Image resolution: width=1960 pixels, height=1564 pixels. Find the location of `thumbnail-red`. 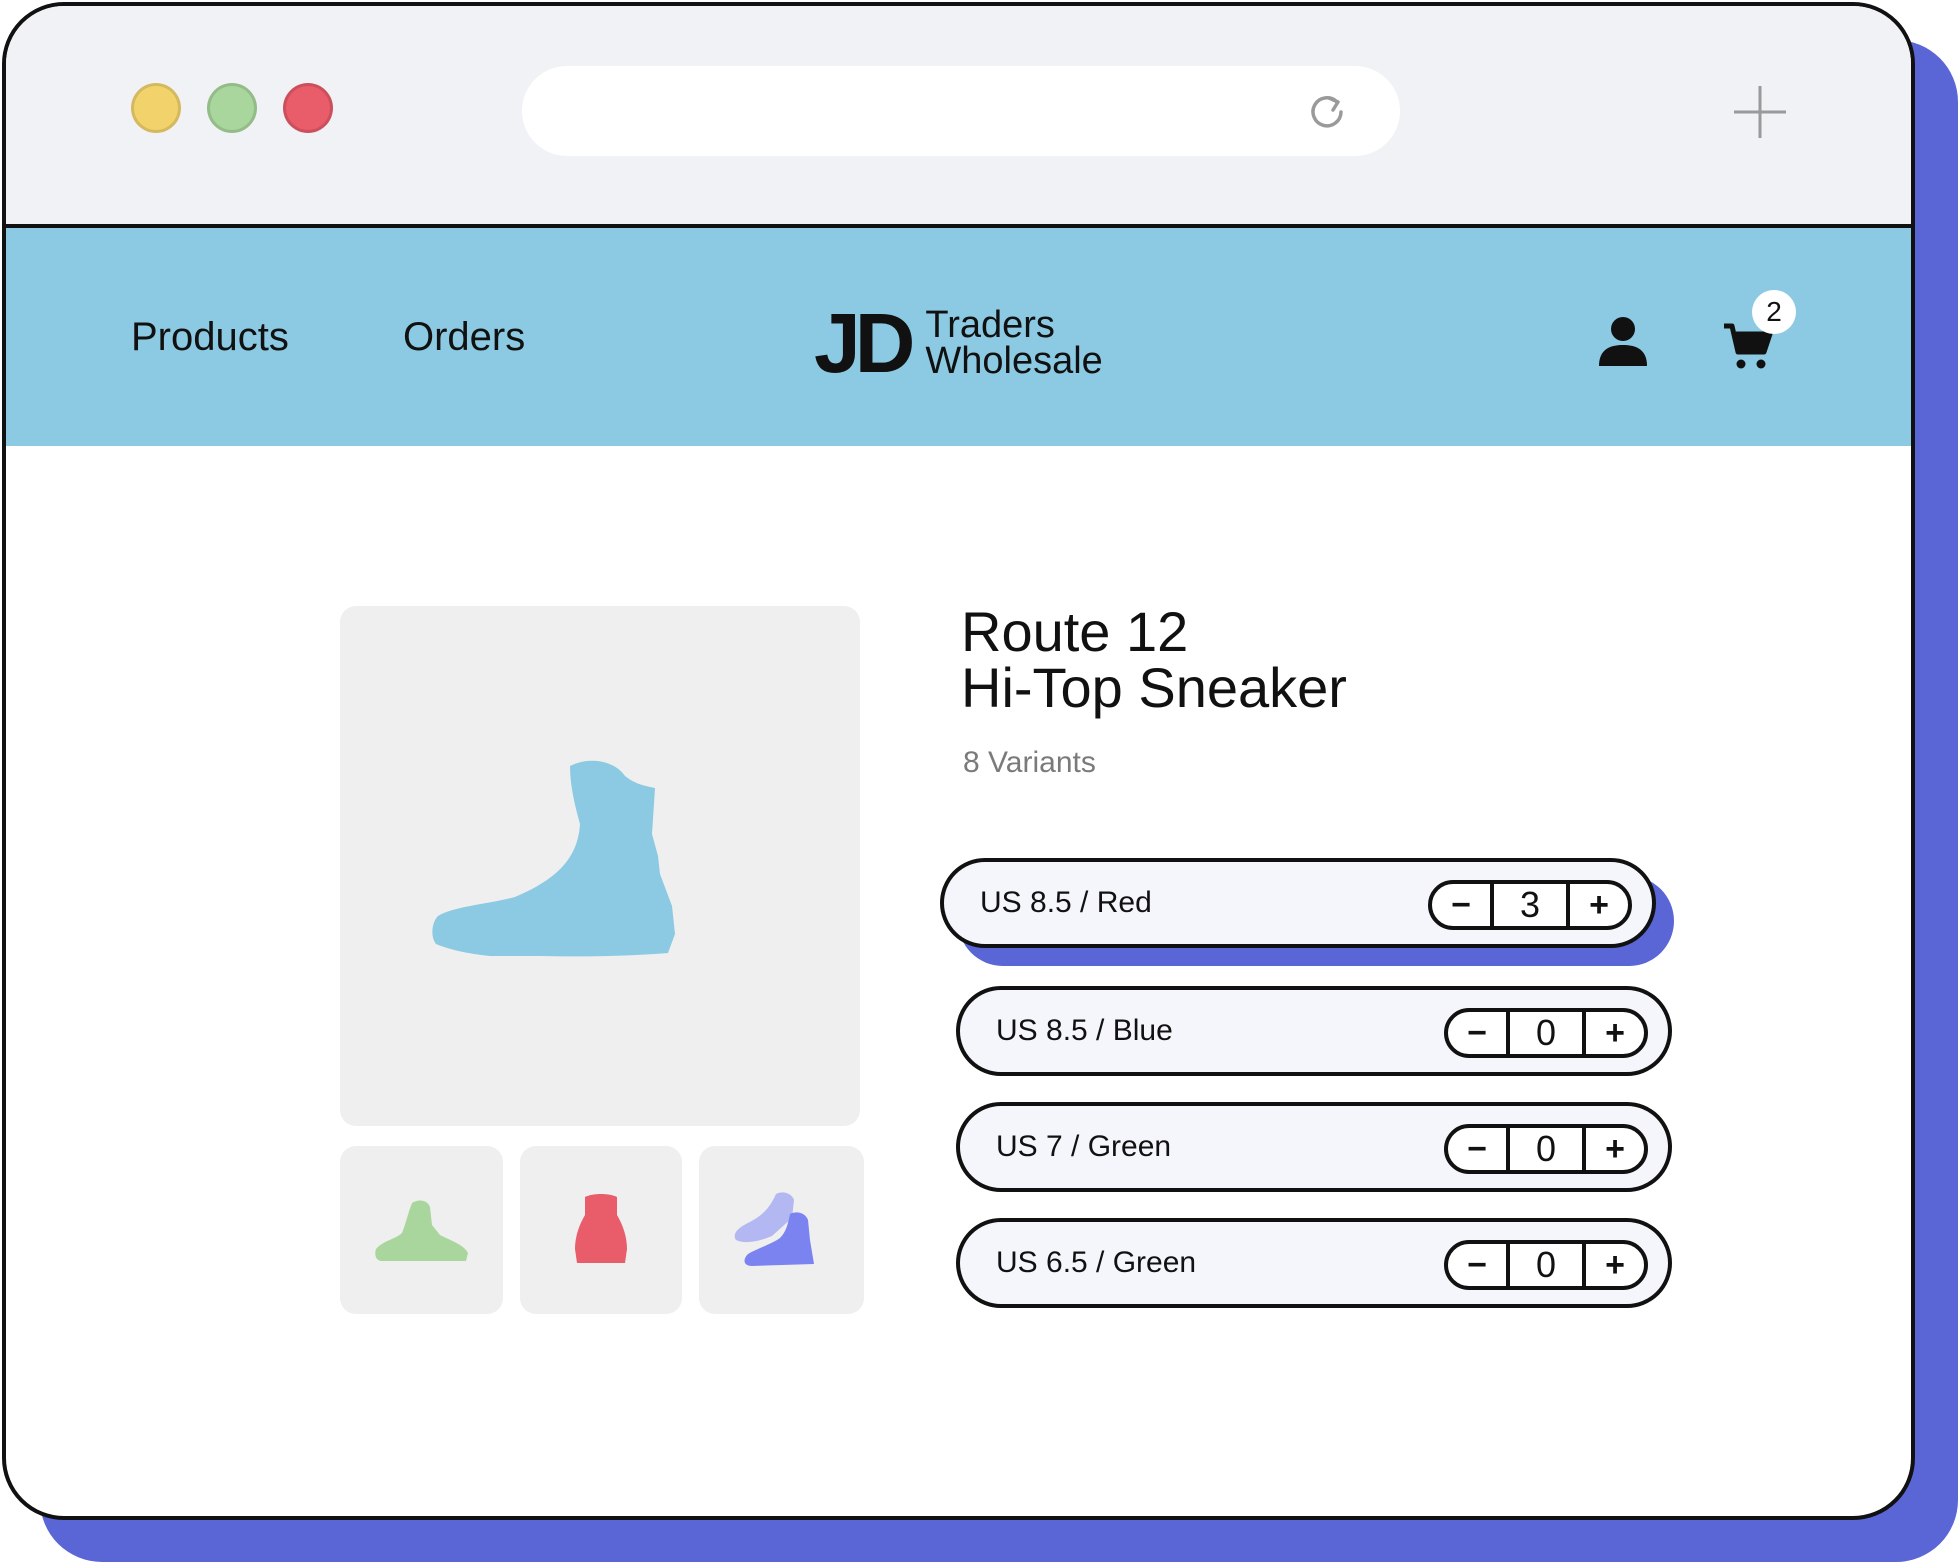

thumbnail-red is located at coordinates (601, 1230).